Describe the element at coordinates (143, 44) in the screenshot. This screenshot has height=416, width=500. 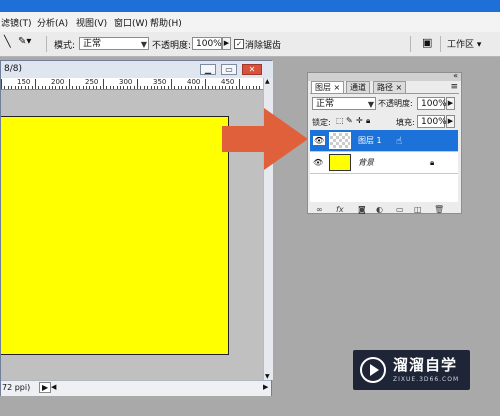
I see `chevron-down-icon: ▼` at that location.